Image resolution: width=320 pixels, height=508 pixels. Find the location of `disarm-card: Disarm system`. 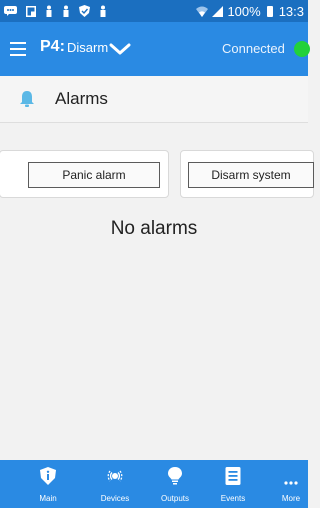

disarm-card: Disarm system is located at coordinates (247, 174).